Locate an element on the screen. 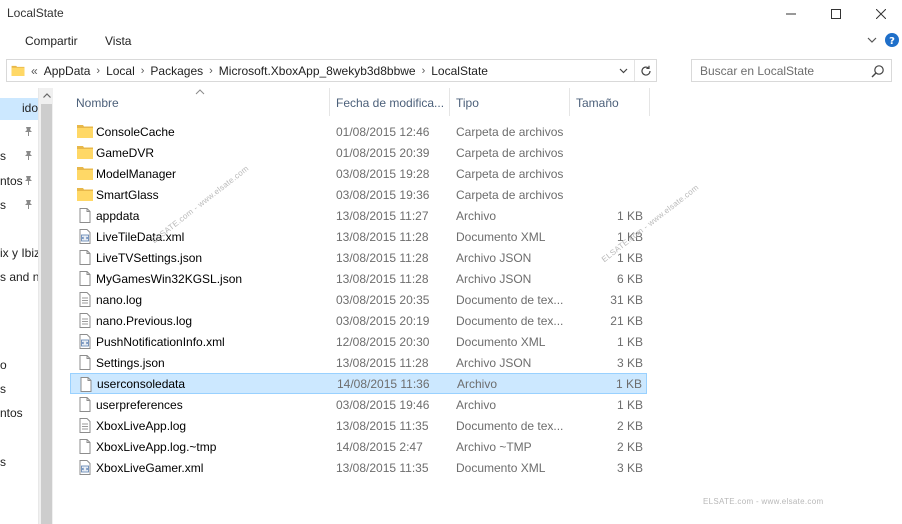 This screenshot has width=902, height=524. scroll-thumb is located at coordinates (46, 314).